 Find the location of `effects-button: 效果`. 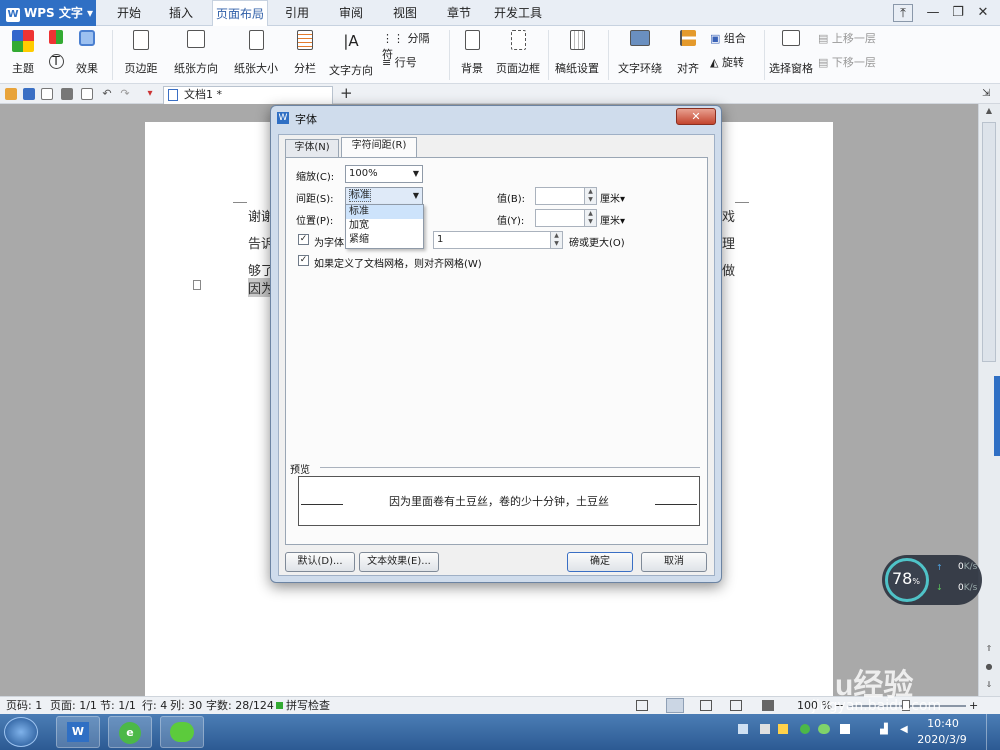

effects-button: 效果 is located at coordinates (87, 53).